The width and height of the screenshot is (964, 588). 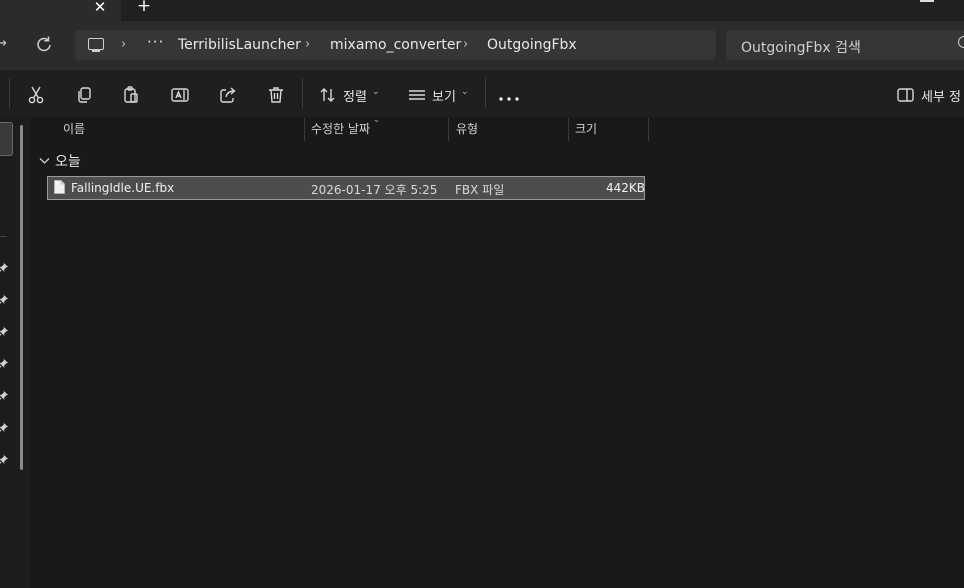 What do you see at coordinates (3, 236) in the screenshot?
I see `nav-divider` at bounding box center [3, 236].